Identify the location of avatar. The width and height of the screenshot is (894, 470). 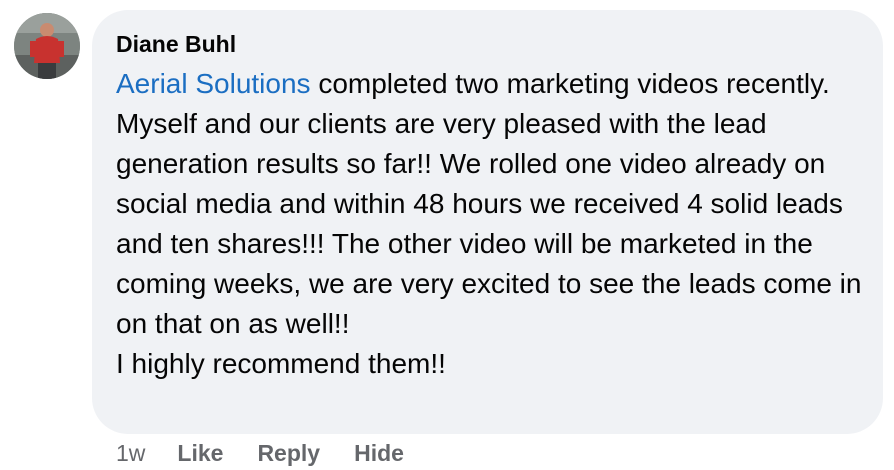
(47, 46).